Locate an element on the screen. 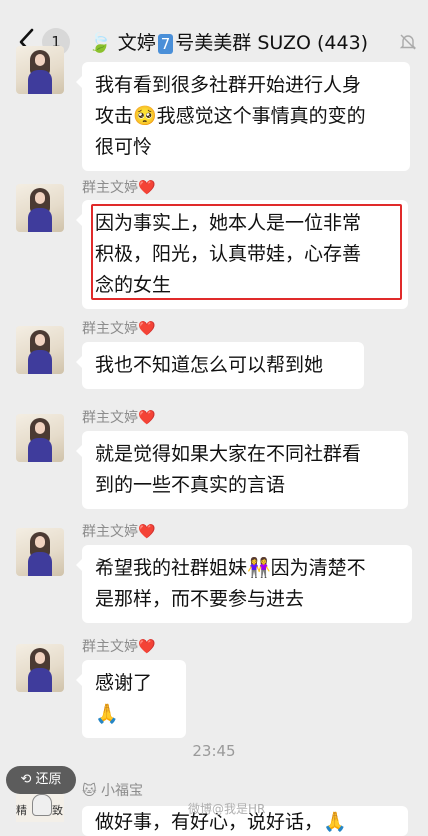  restore-button: ⟲ 还原 is located at coordinates (41, 780).